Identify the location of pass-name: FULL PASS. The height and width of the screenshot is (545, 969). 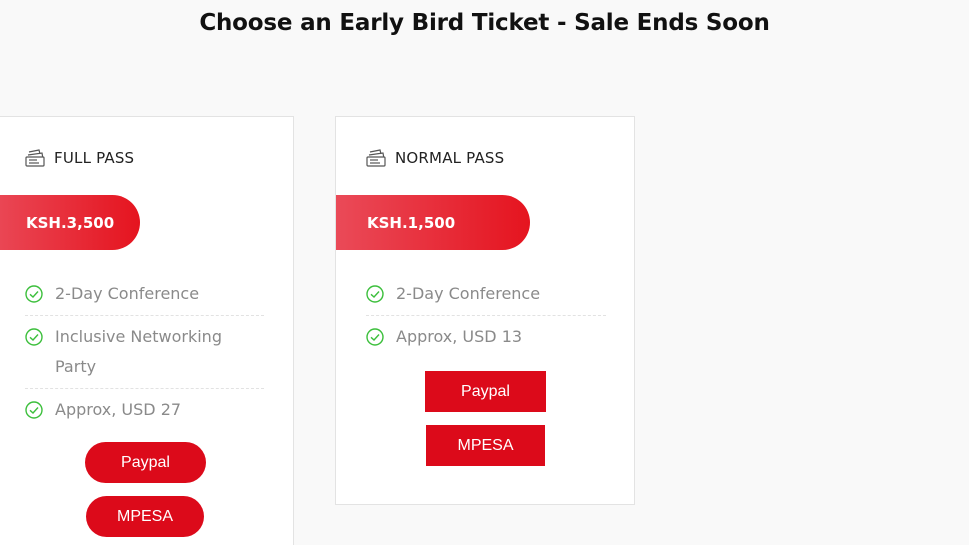
(94, 158).